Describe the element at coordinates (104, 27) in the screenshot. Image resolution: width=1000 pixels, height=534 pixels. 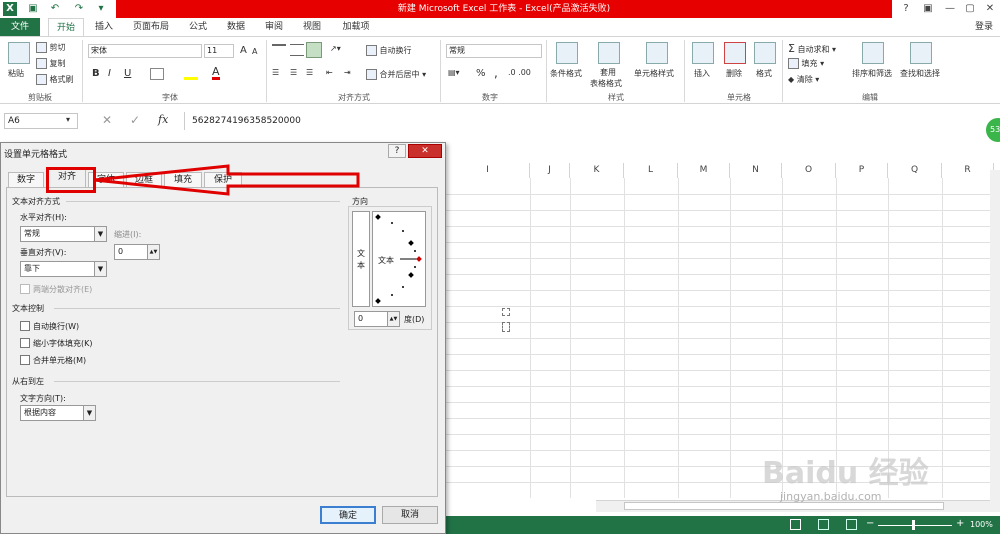
I see `tab-insert: 插入` at that location.